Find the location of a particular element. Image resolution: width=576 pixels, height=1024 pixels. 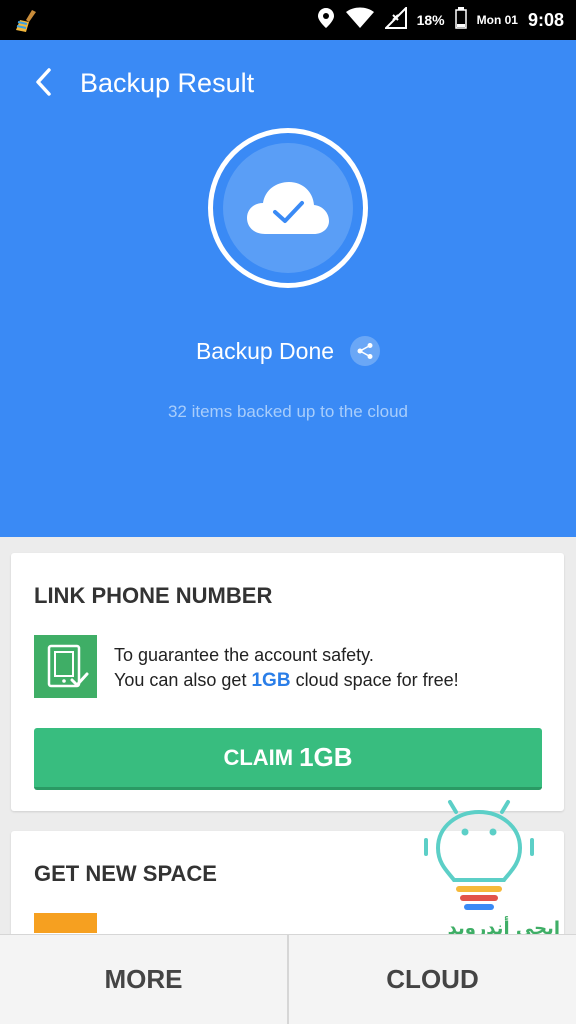

cleaner-broom-icon is located at coordinates (27, 23).